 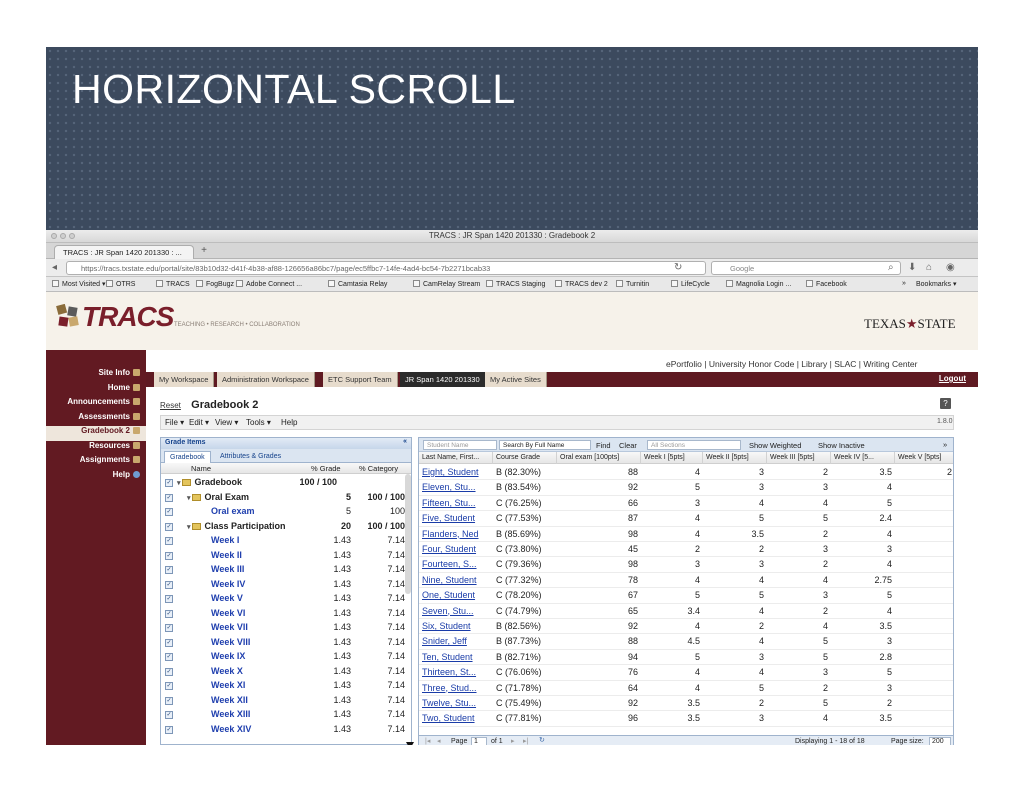 What do you see at coordinates (599, 611) in the screenshot?
I see `score-cell: 65` at bounding box center [599, 611].